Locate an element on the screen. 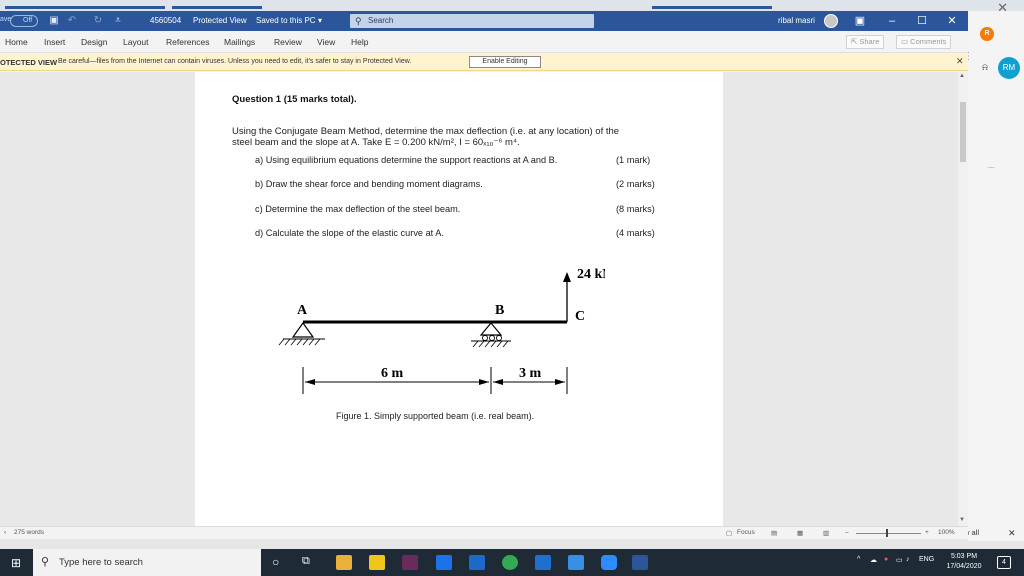  clock-date: 17/04/2020 is located at coordinates (964, 566).